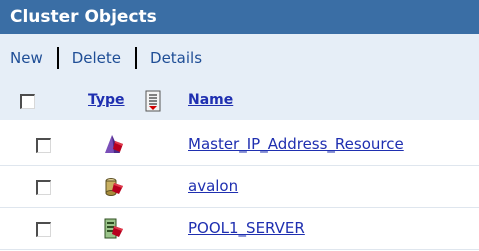 The width and height of the screenshot is (479, 251). I want to click on server-resource-icon, so click(114, 229).